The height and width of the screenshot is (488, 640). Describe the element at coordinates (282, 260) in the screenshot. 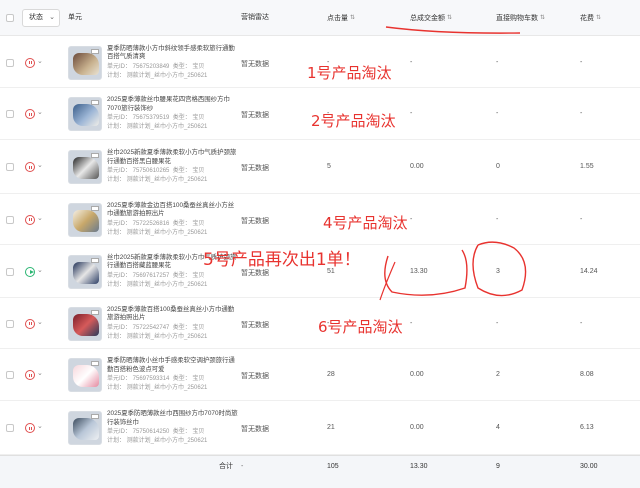

I see `annotation-product-5: 5号产品再次出1单！` at that location.